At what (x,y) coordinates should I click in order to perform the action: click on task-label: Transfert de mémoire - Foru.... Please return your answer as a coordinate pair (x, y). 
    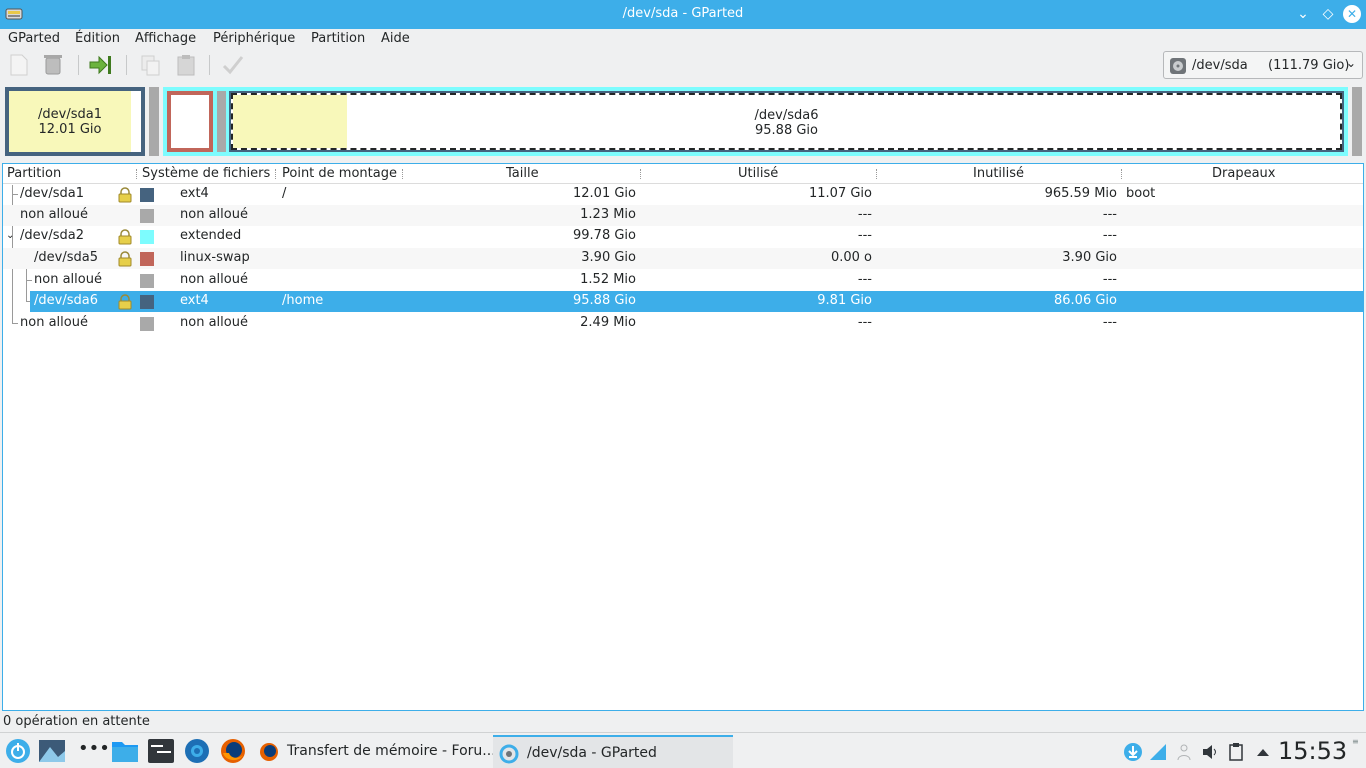
    Looking at the image, I should click on (391, 751).